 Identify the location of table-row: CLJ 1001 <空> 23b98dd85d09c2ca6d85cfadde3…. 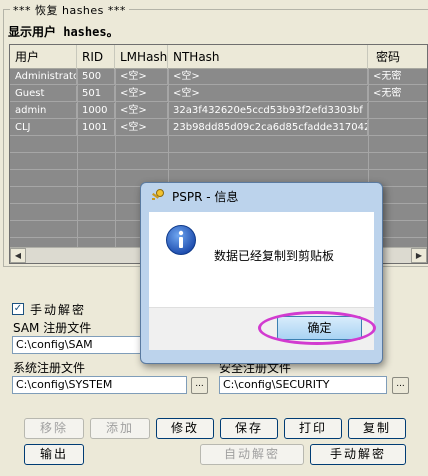
(218, 128).